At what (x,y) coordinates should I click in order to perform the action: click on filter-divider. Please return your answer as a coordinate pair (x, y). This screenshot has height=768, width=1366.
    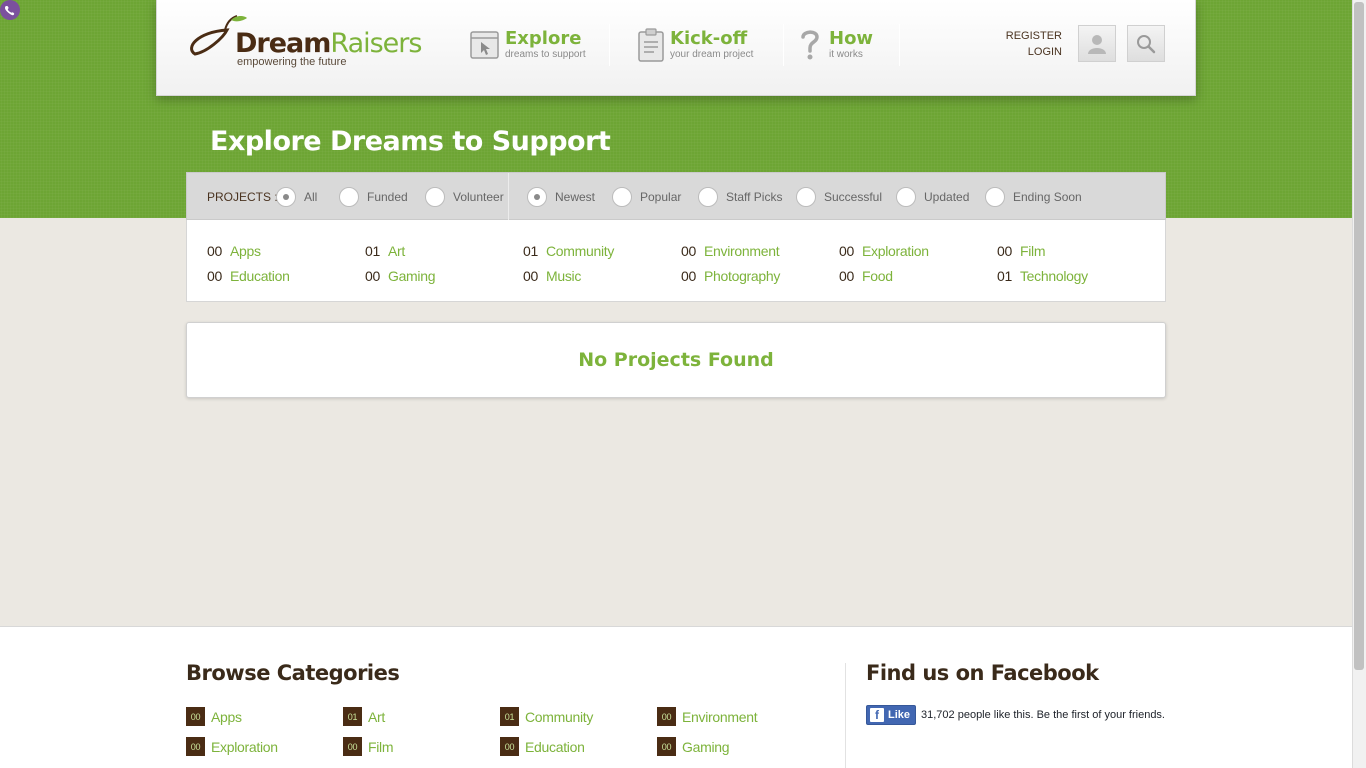
    Looking at the image, I should click on (508, 196).